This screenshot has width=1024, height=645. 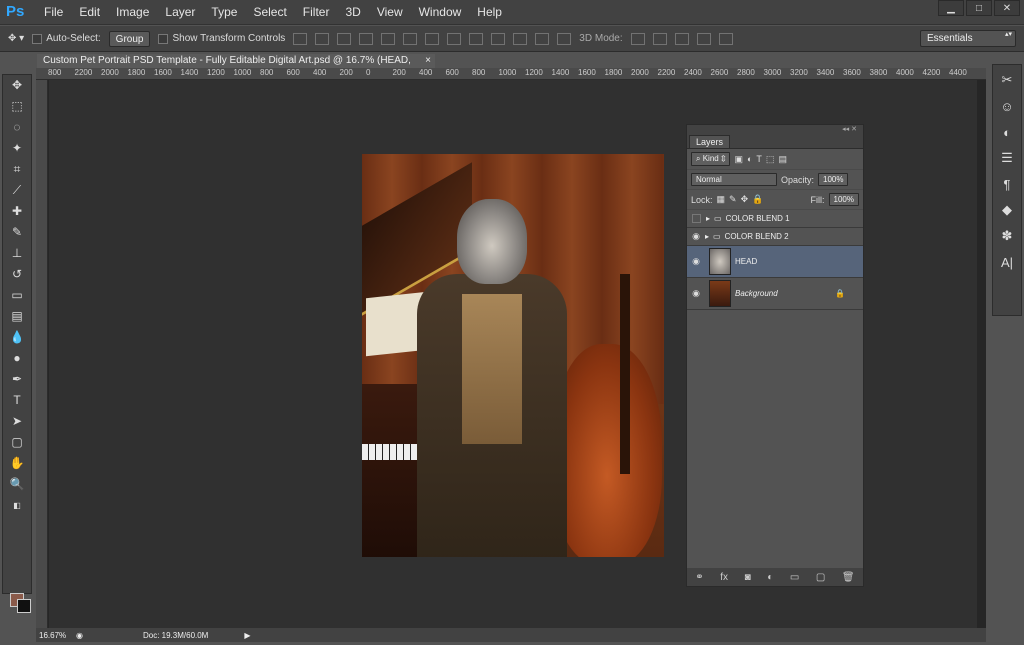 What do you see at coordinates (17, 505) in the screenshot?
I see `default-colors-icon: ◧` at bounding box center [17, 505].